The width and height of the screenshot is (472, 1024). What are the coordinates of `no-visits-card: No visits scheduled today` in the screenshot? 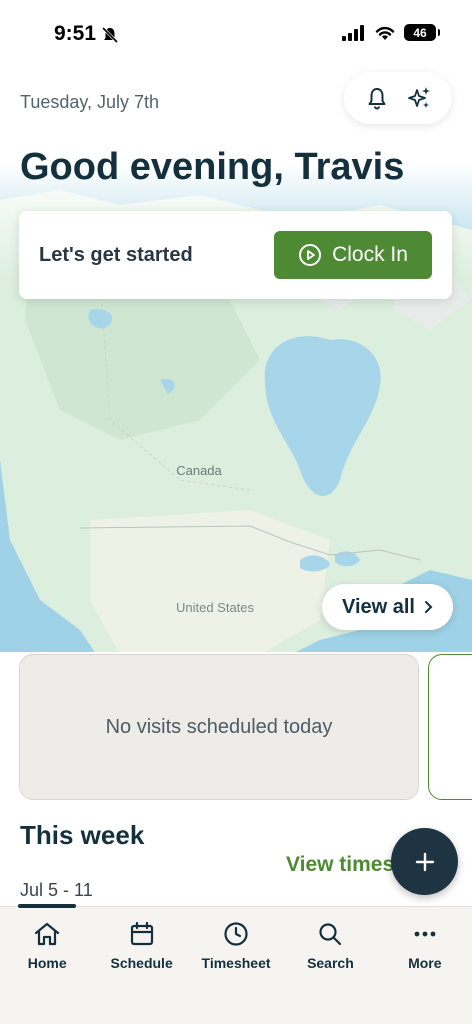 It's located at (219, 727).